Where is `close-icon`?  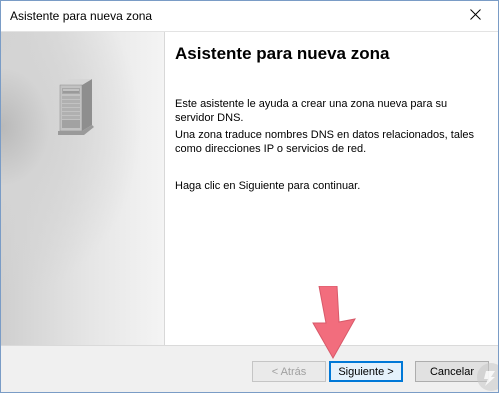
close-icon is located at coordinates (475, 16).